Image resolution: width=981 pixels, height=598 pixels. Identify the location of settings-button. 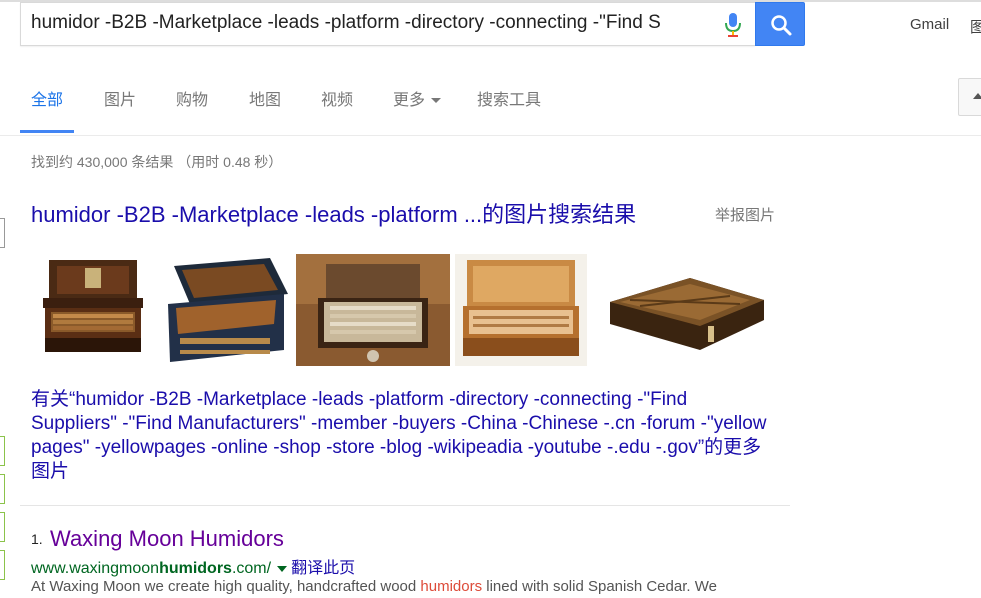
(969, 97).